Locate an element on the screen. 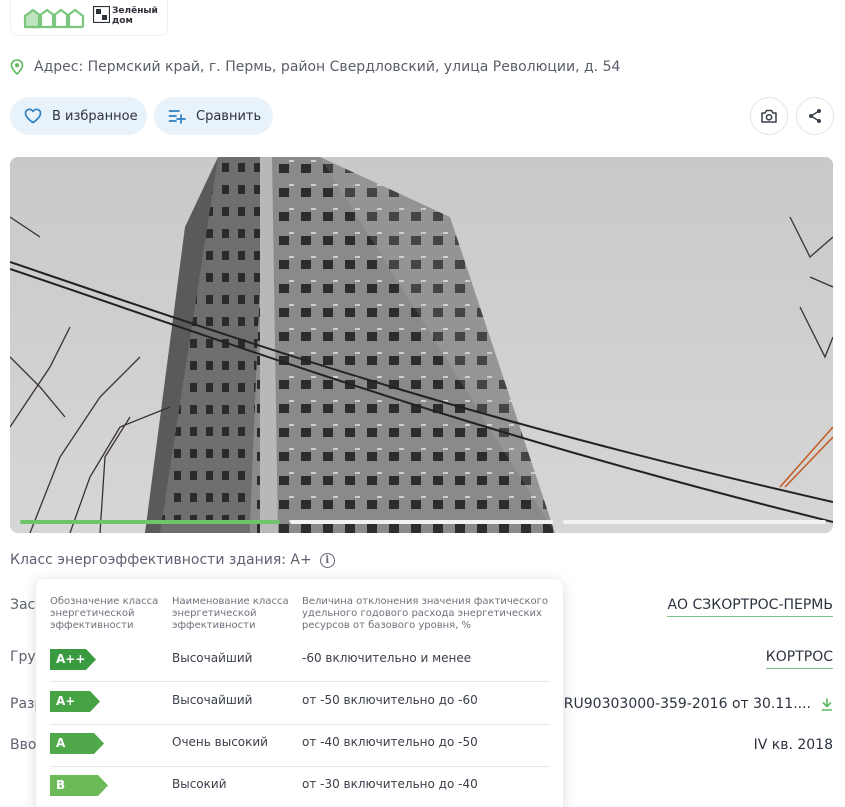 Image resolution: width=845 pixels, height=807 pixels. camera-icon is located at coordinates (769, 116).